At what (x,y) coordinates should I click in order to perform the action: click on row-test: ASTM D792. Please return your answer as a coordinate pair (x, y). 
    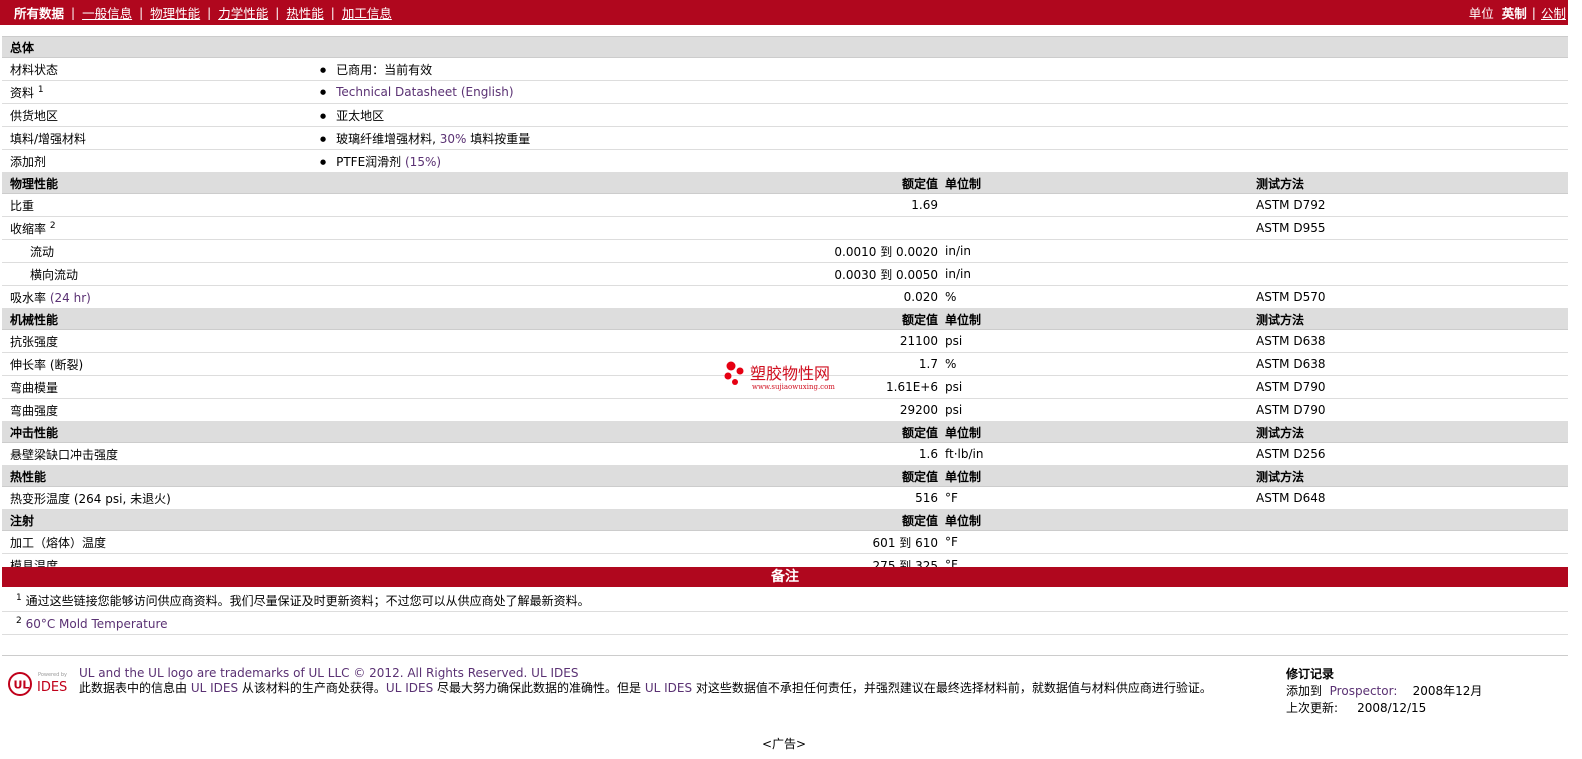
    Looking at the image, I should click on (1291, 205).